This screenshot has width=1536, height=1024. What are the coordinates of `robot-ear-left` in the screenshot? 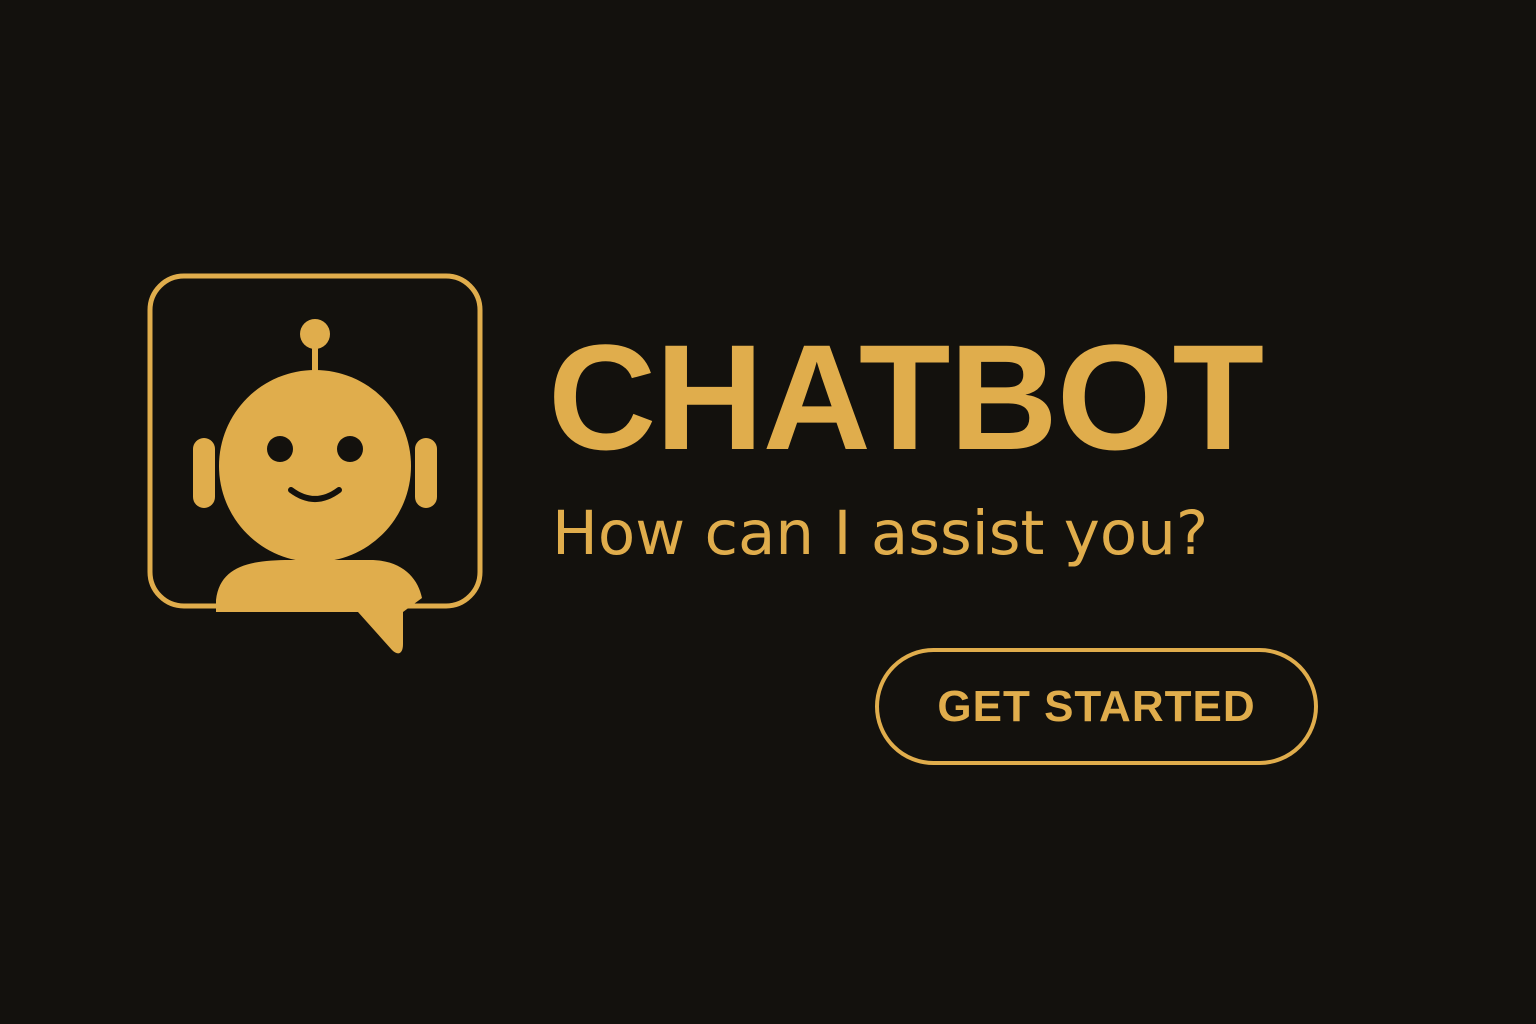 It's located at (204, 473).